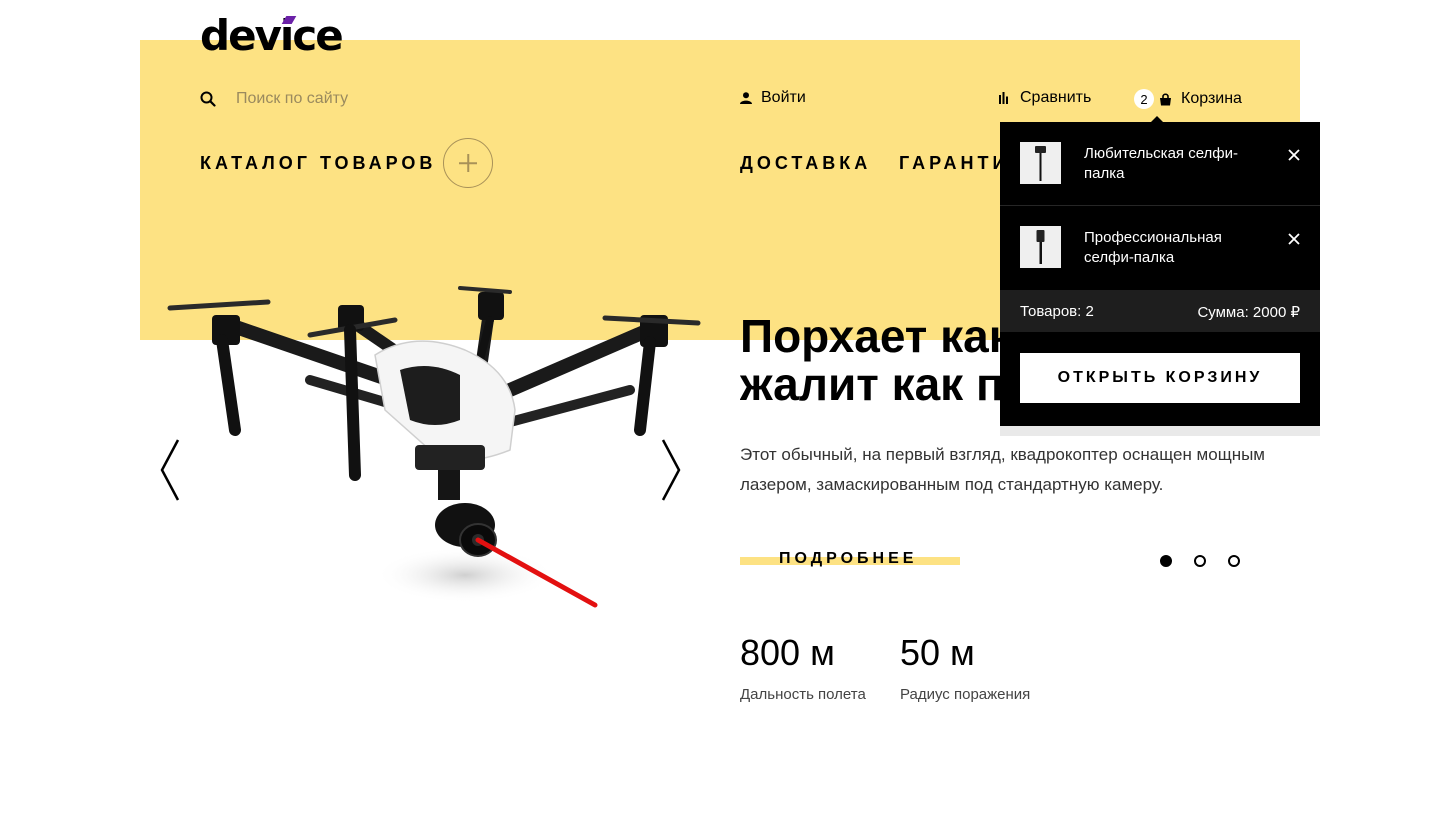 The height and width of the screenshot is (820, 1440). I want to click on more-link-label: ПОДРОБНЕЕ, so click(848, 558).